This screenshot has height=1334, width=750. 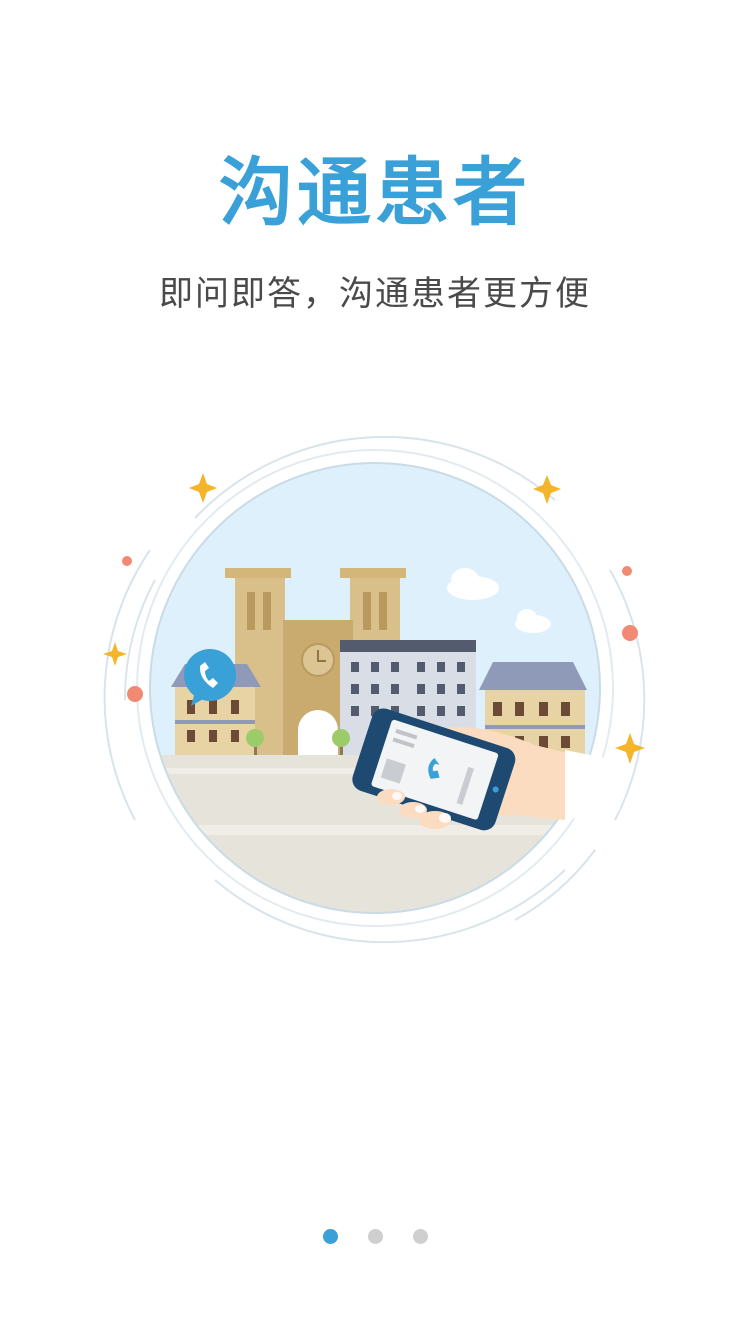 What do you see at coordinates (375, 294) in the screenshot?
I see `page-subtitle: 即问即答，沟通患者更方便` at bounding box center [375, 294].